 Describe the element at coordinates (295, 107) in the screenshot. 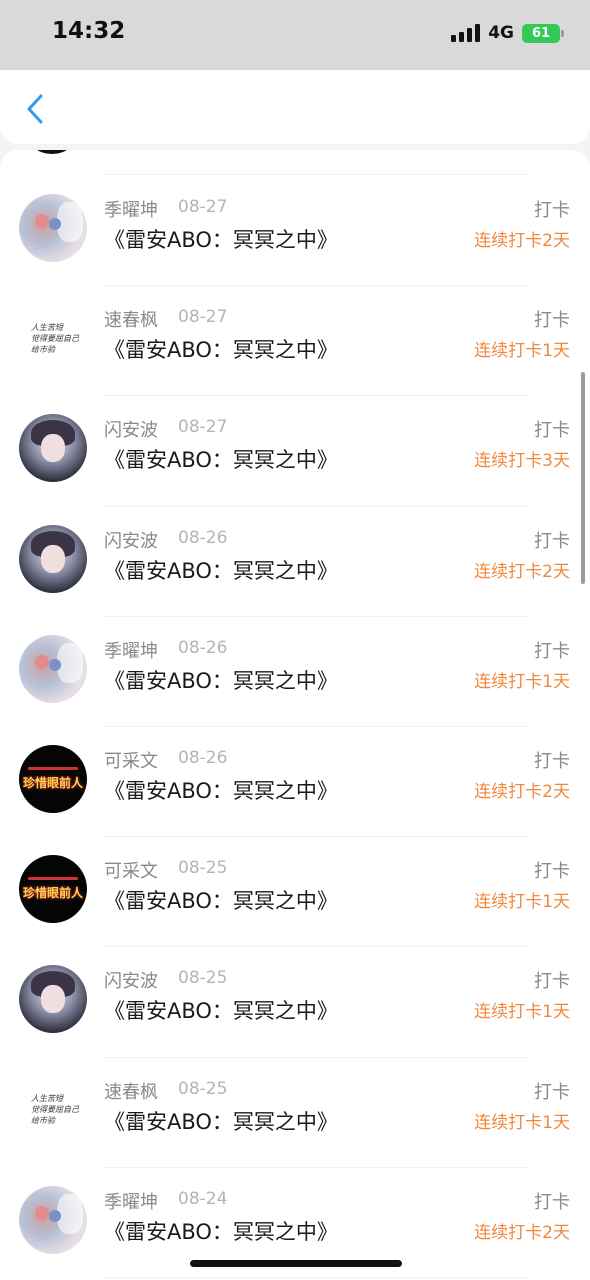

I see `navbar` at that location.